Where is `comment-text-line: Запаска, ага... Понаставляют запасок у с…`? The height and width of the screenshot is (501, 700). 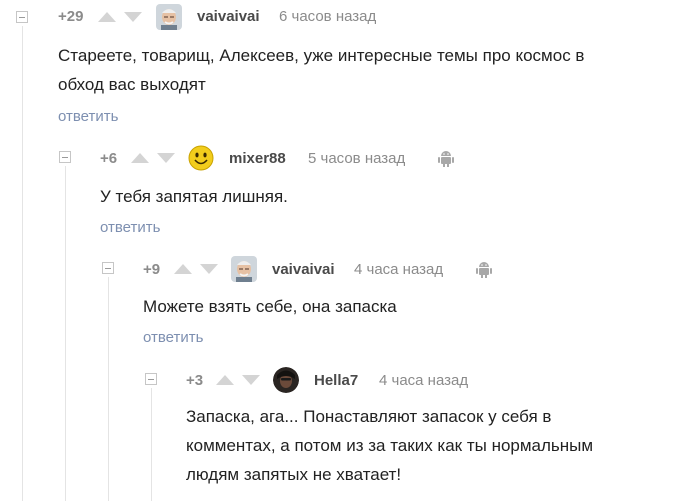
comment-text-line: Запаска, ага... Понаставляют запасок у с… is located at coordinates (369, 416).